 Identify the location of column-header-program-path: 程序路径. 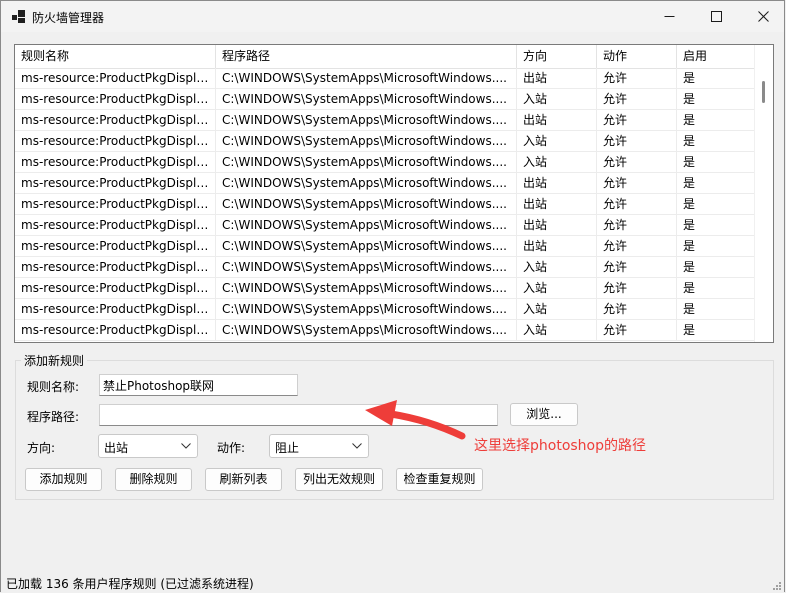
(366, 56).